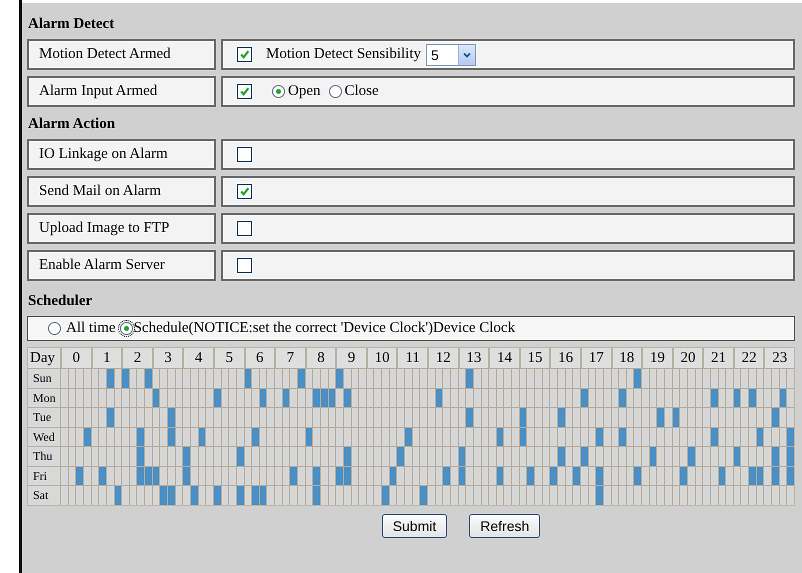 This screenshot has width=802, height=573. I want to click on field-label: Motion Detect Sensibility, so click(343, 54).